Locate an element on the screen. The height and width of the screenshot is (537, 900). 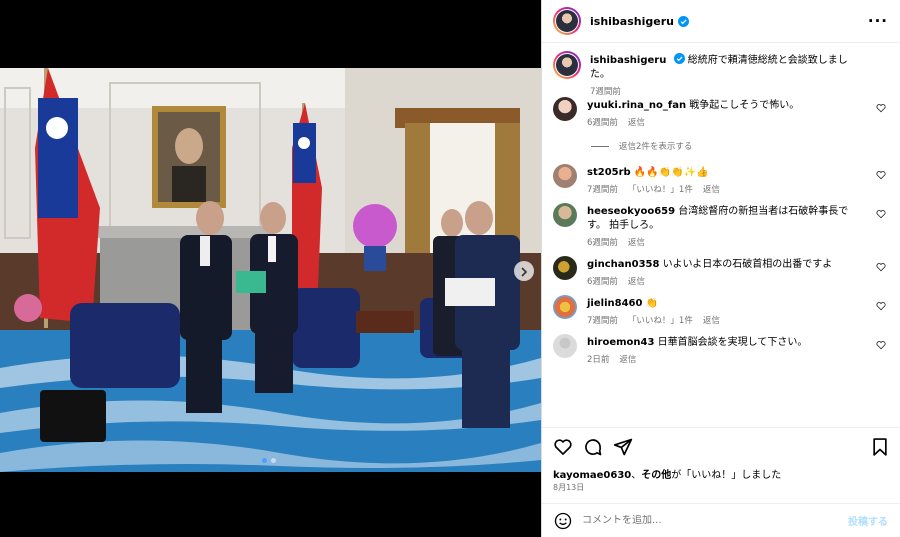
likes-summary: kayomae0630、その他が「いいね！」しました is located at coordinates (667, 473).